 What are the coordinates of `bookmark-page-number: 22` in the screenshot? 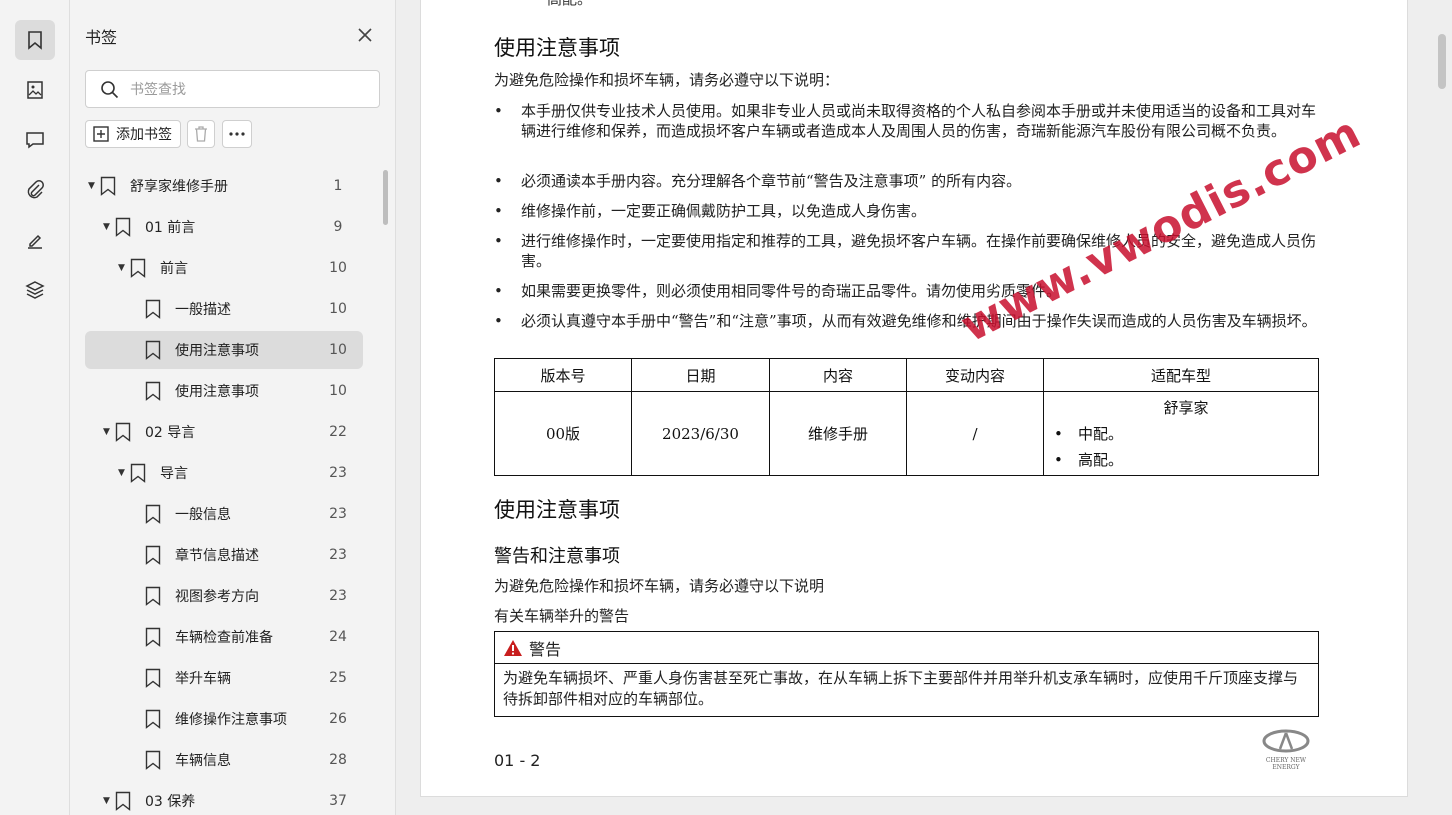 It's located at (338, 432).